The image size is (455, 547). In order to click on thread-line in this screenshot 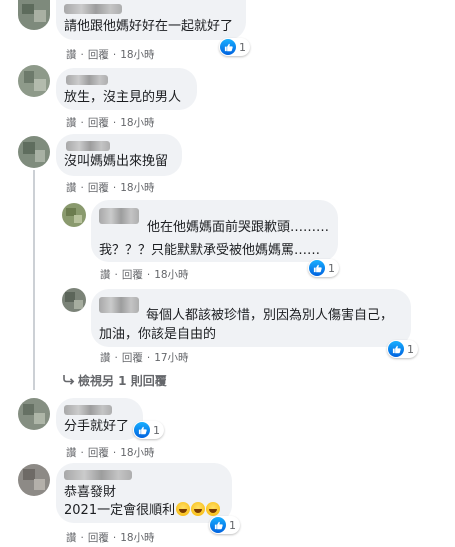, I will do `click(34, 280)`.